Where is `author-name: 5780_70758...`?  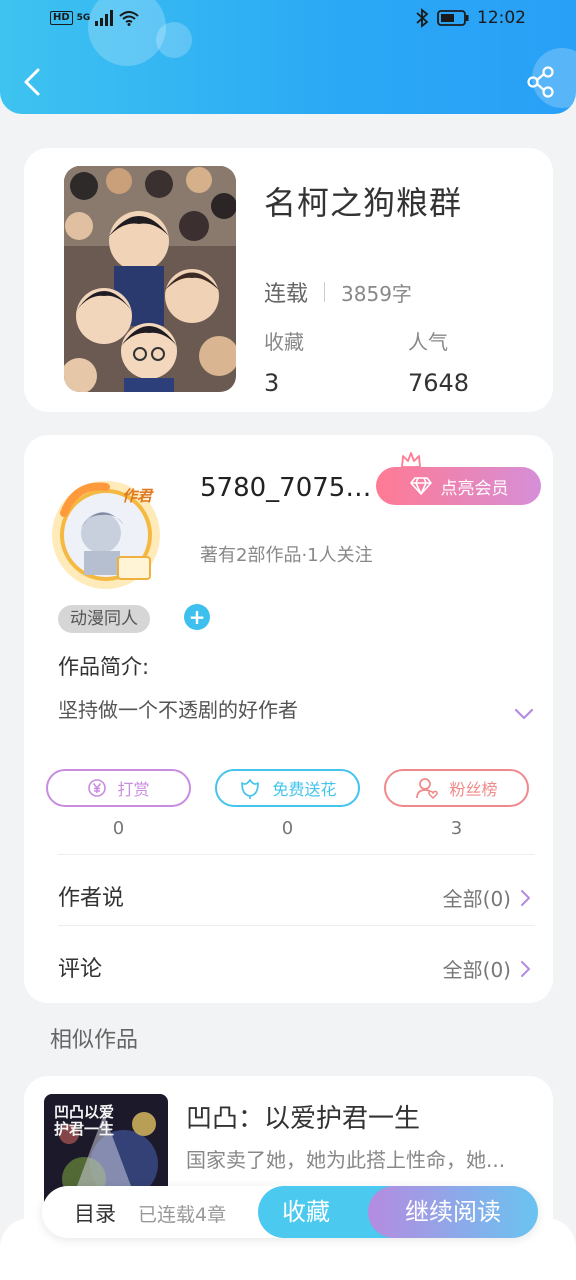 author-name: 5780_70758... is located at coordinates (290, 488).